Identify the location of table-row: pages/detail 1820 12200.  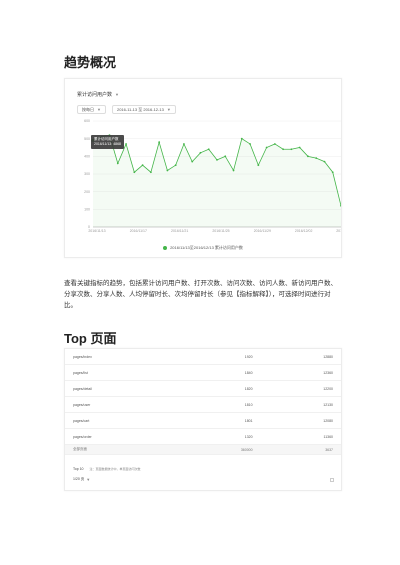
(203, 388).